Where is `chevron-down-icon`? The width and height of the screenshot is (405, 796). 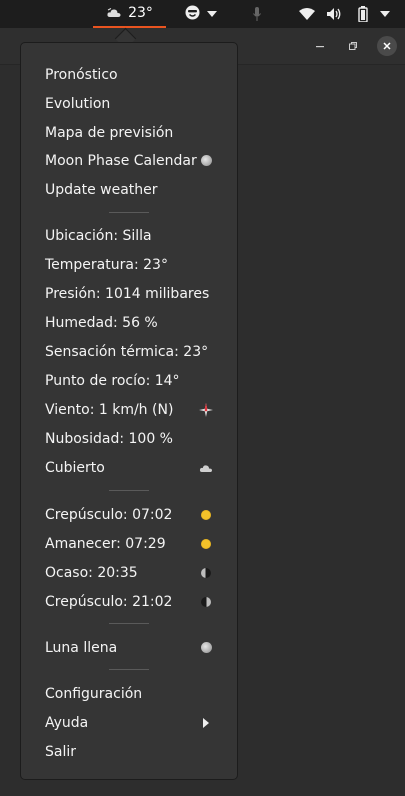
chevron-down-icon is located at coordinates (212, 14).